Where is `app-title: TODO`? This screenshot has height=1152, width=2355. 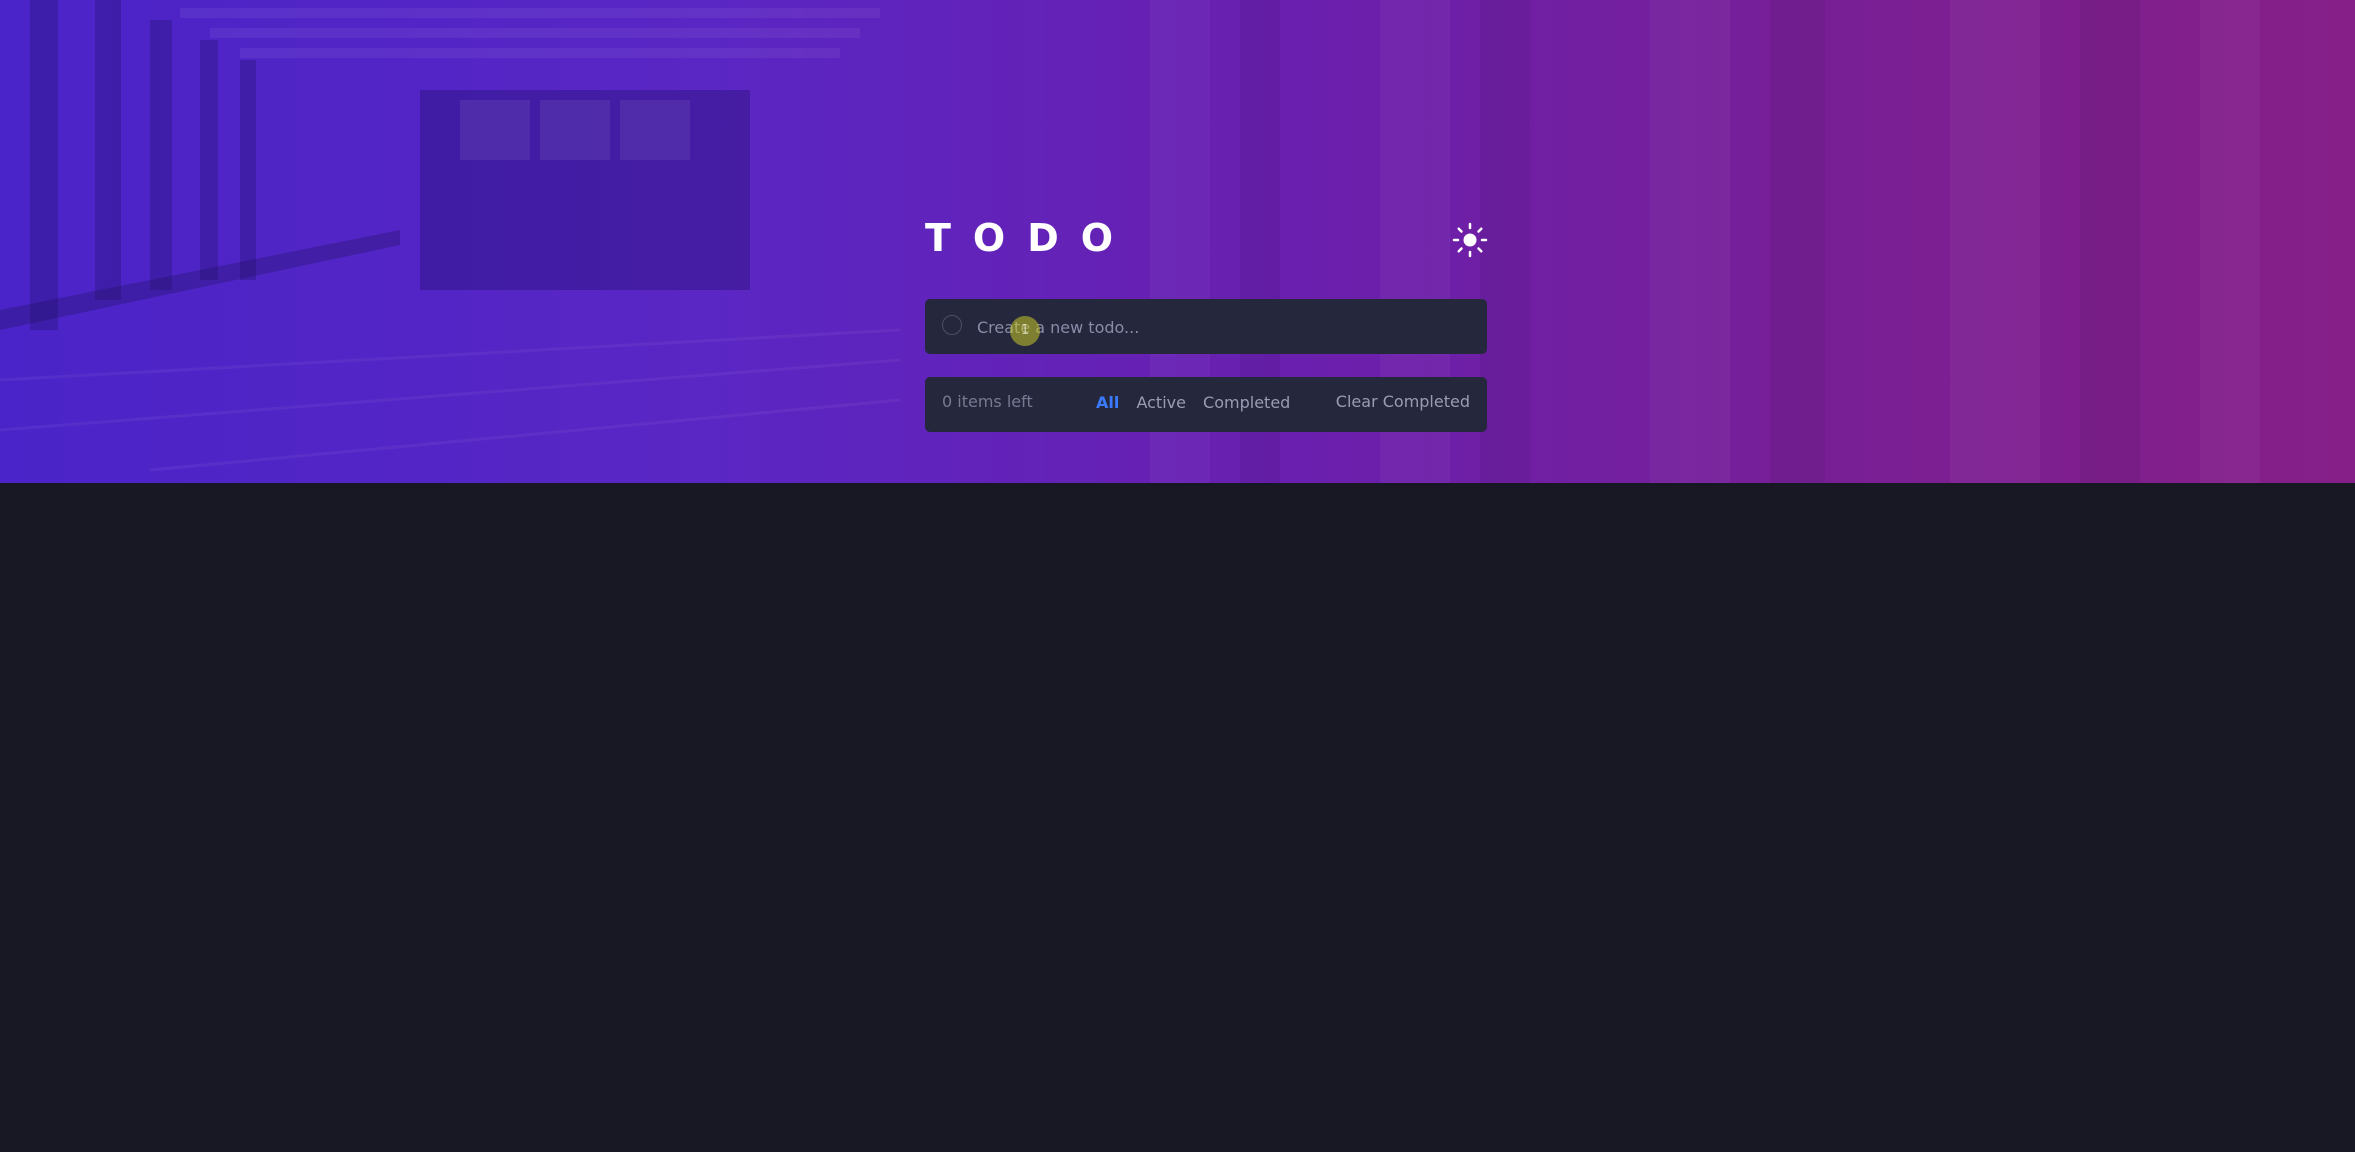 app-title: TODO is located at coordinates (1030, 238).